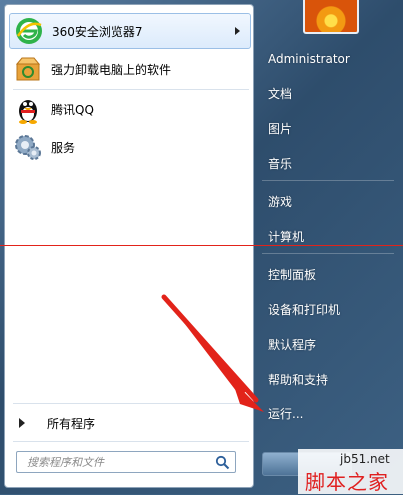 The height and width of the screenshot is (495, 403). I want to click on right-item-control-panel: 控制面板, so click(292, 275).